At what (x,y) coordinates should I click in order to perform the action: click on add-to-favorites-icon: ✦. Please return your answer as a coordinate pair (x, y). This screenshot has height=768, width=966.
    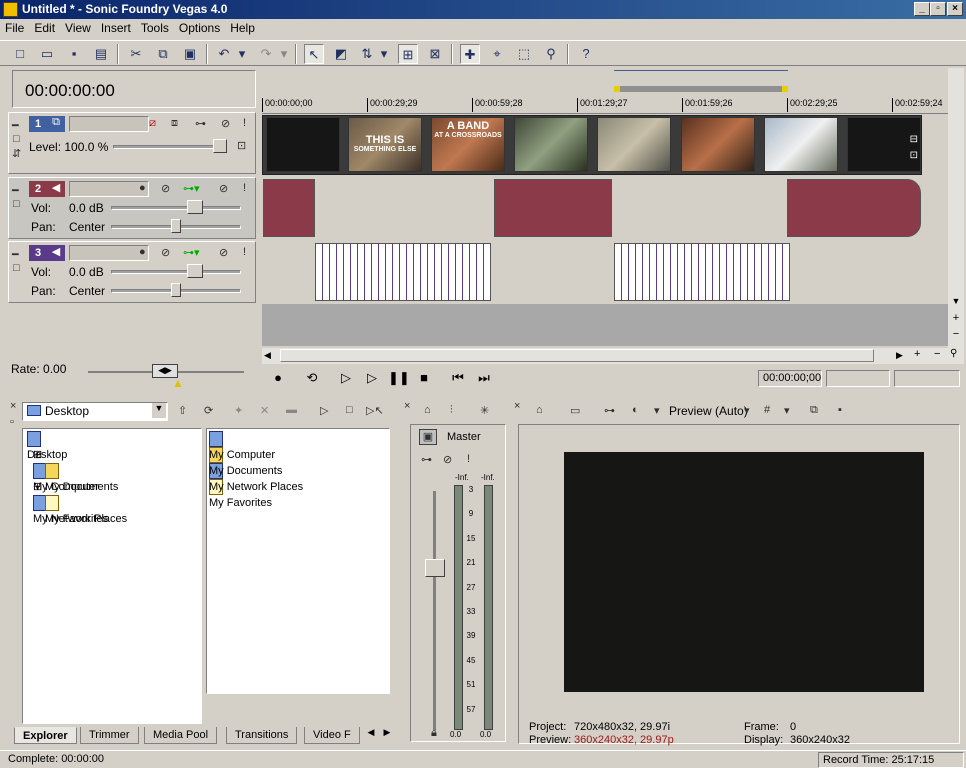
    Looking at the image, I should click on (238, 410).